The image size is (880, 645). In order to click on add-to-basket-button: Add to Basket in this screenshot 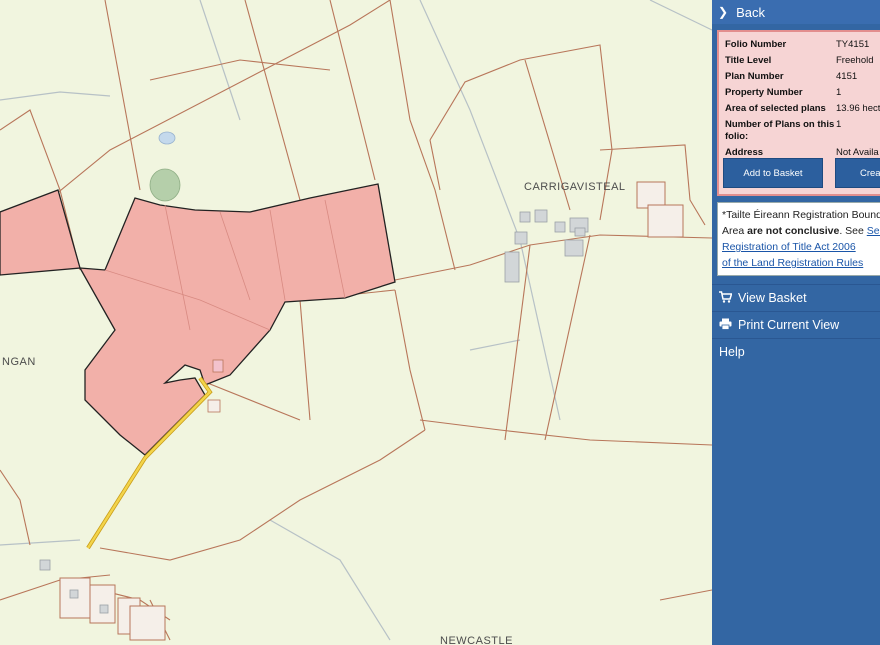, I will do `click(773, 173)`.